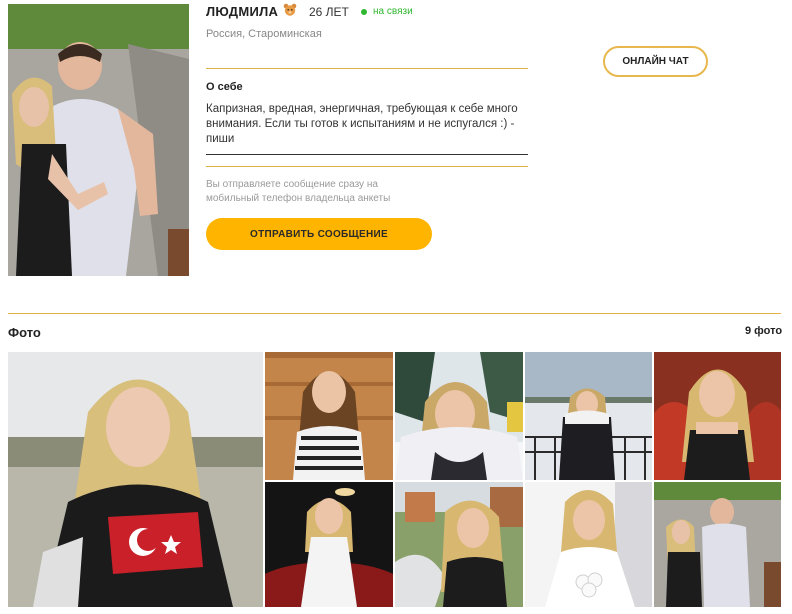  Describe the element at coordinates (98, 140) in the screenshot. I see `profile-main-photo` at that location.